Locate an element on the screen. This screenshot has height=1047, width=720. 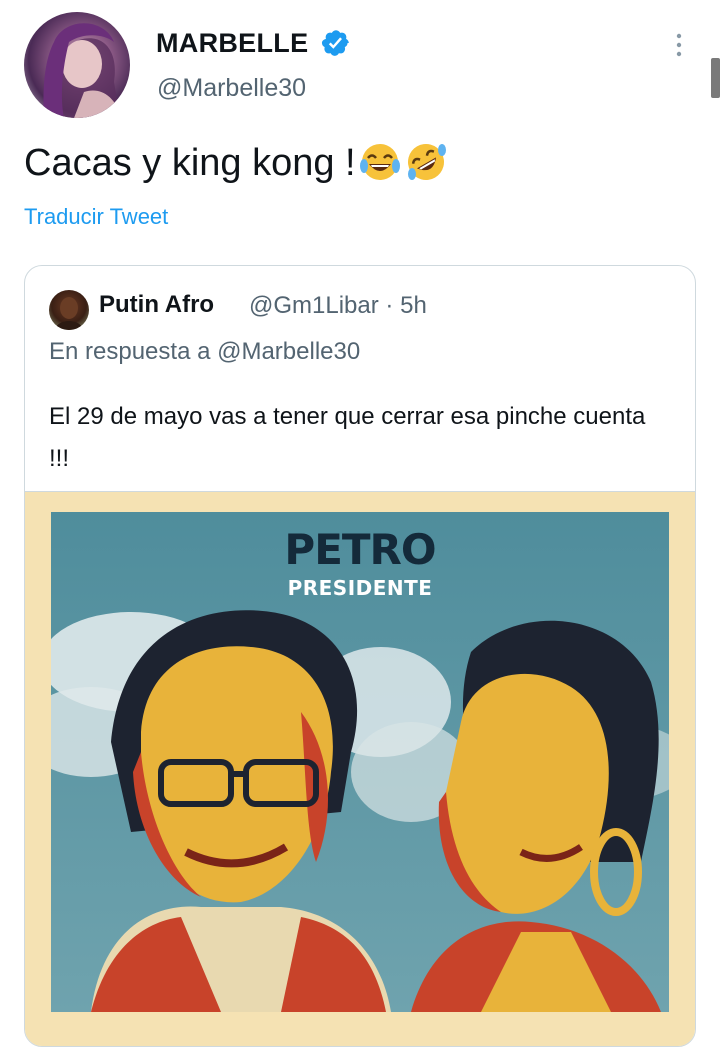
tweet-text: Cacas y king kong ! is located at coordinates (236, 163).